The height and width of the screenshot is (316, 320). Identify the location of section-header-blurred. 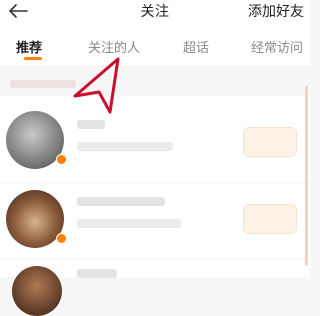
(43, 84).